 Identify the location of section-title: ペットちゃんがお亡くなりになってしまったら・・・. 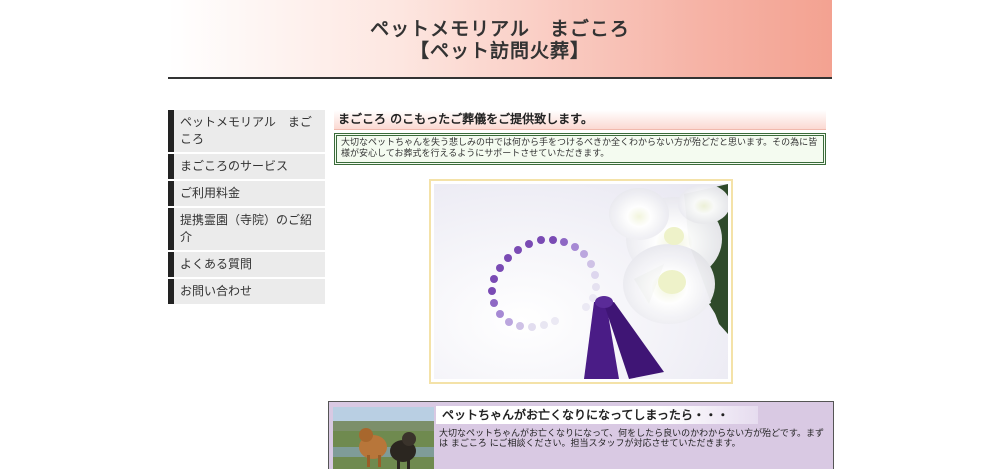
(597, 415).